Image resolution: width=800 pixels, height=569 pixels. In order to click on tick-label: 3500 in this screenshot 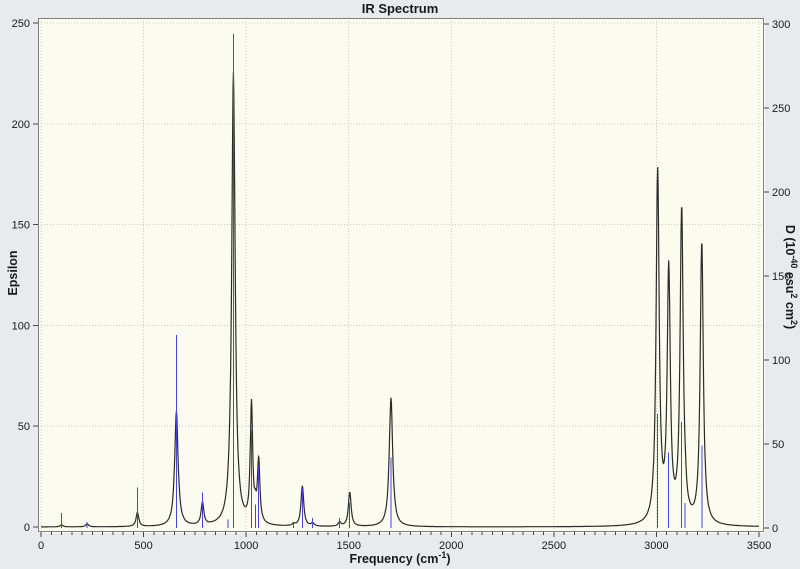, I will do `click(759, 546)`.